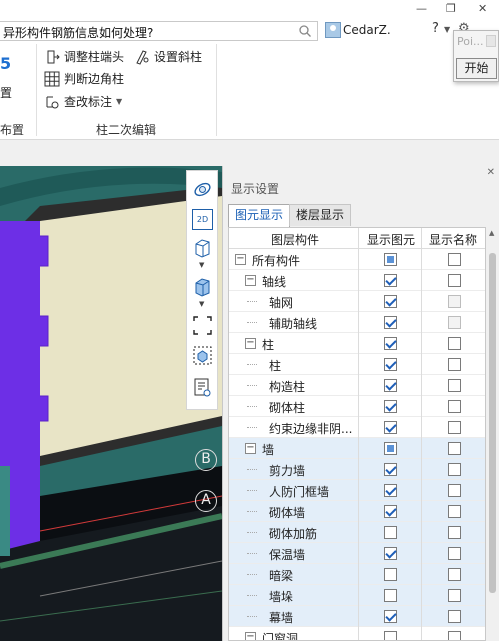 This screenshot has height=641, width=499. Describe the element at coordinates (202, 355) in the screenshot. I see `view-box-icon` at that location.